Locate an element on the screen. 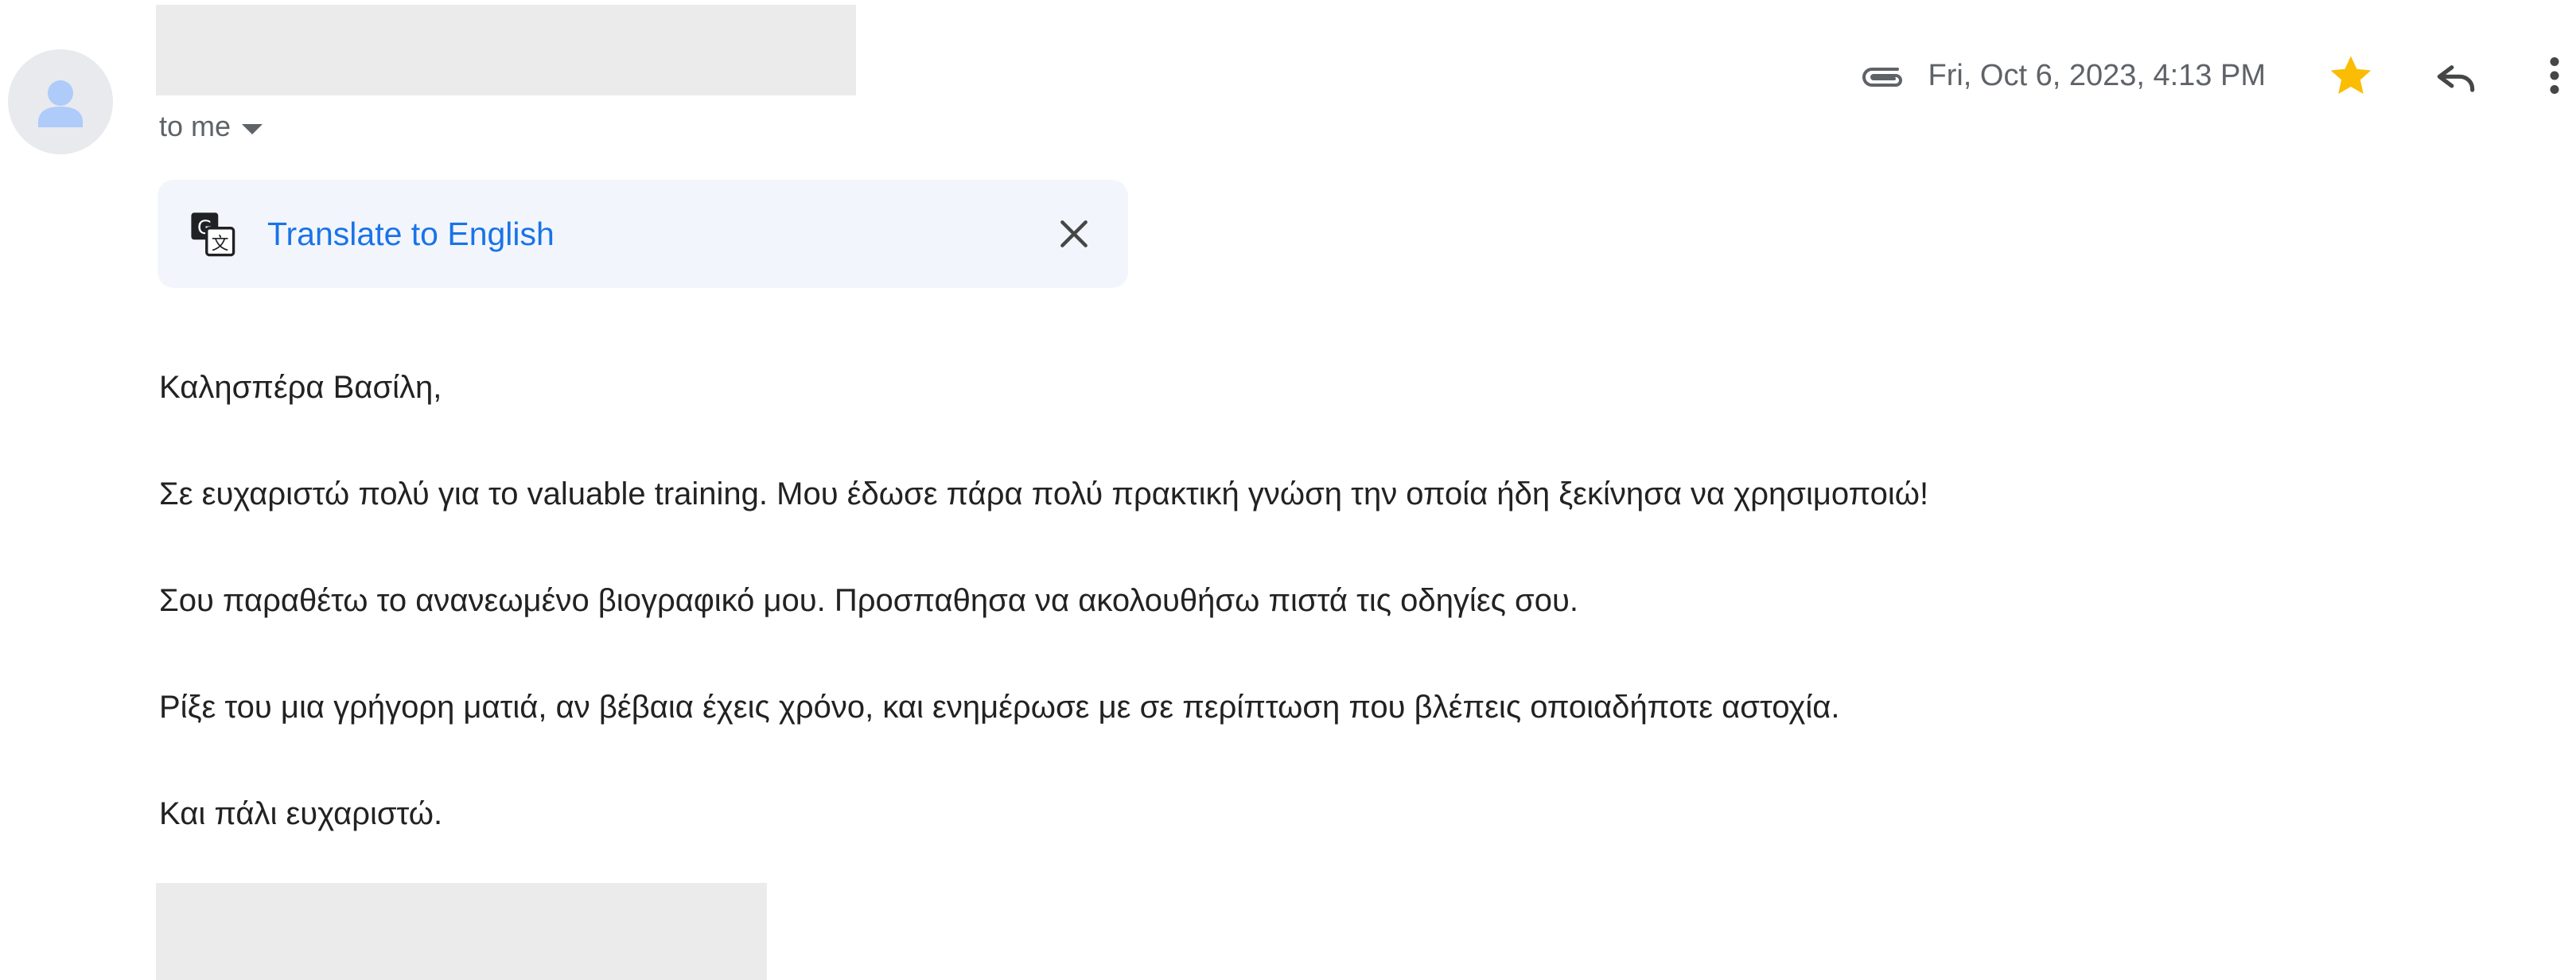 This screenshot has height=980, width=2576. sender-avatar is located at coordinates (61, 101).